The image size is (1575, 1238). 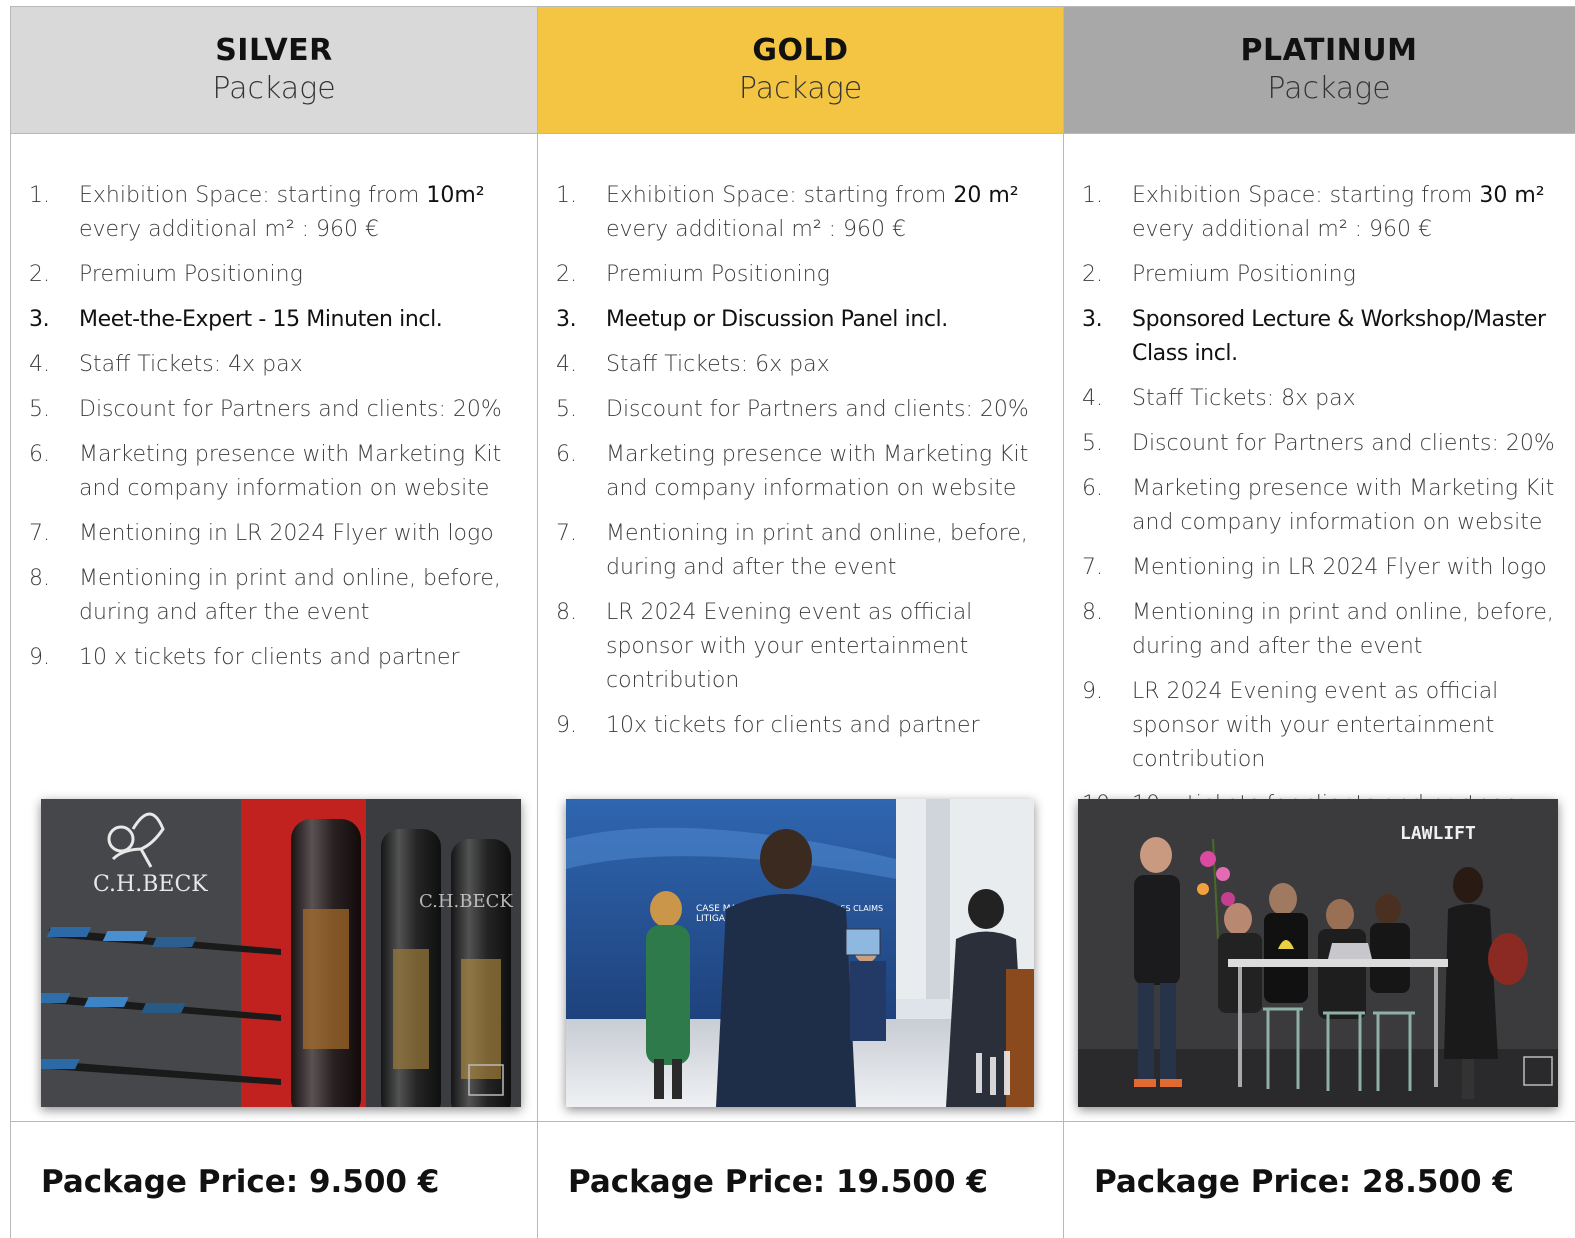 What do you see at coordinates (1512, 195) in the screenshot?
I see `exhibition-size: 30 m²` at bounding box center [1512, 195].